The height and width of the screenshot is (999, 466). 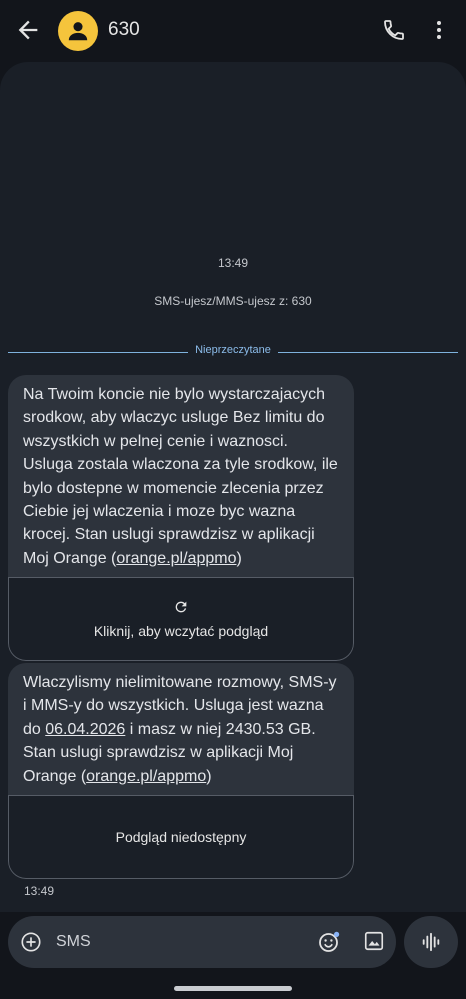 I want to click on contact-name: 630, so click(x=124, y=30).